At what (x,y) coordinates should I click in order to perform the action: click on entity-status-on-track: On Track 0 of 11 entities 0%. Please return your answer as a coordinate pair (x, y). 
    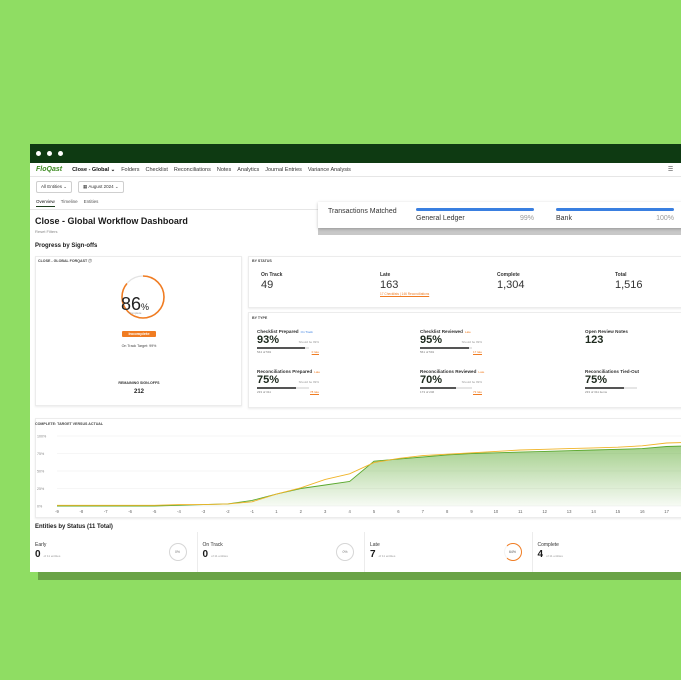
    Looking at the image, I should click on (281, 552).